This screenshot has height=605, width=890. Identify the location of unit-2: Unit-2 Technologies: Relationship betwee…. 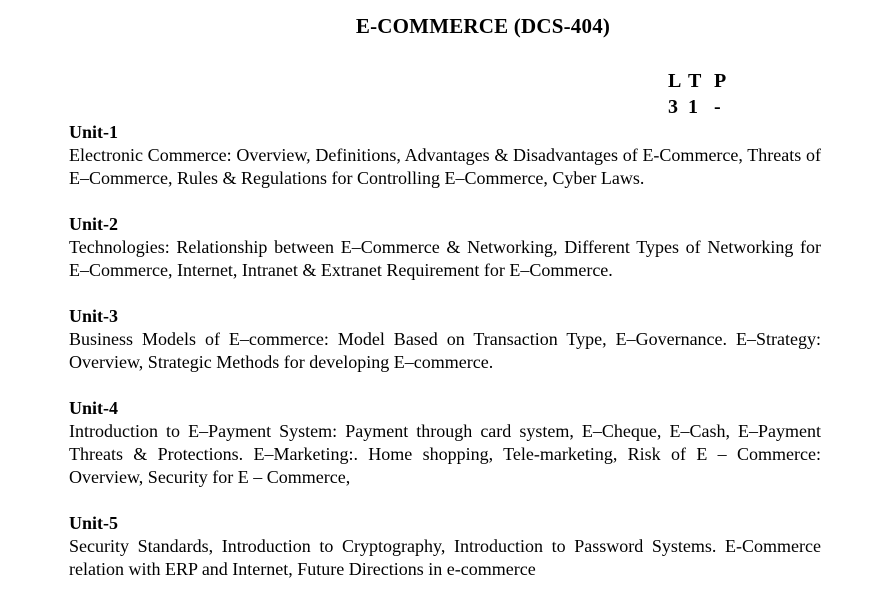
(445, 247).